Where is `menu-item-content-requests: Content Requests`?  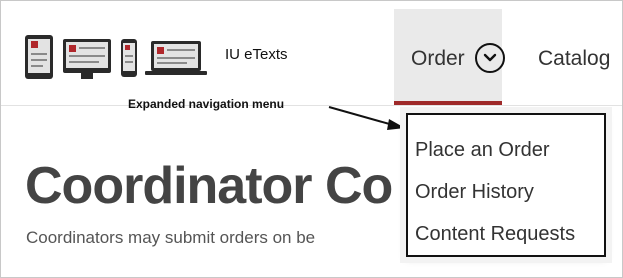 menu-item-content-requests: Content Requests is located at coordinates (495, 234).